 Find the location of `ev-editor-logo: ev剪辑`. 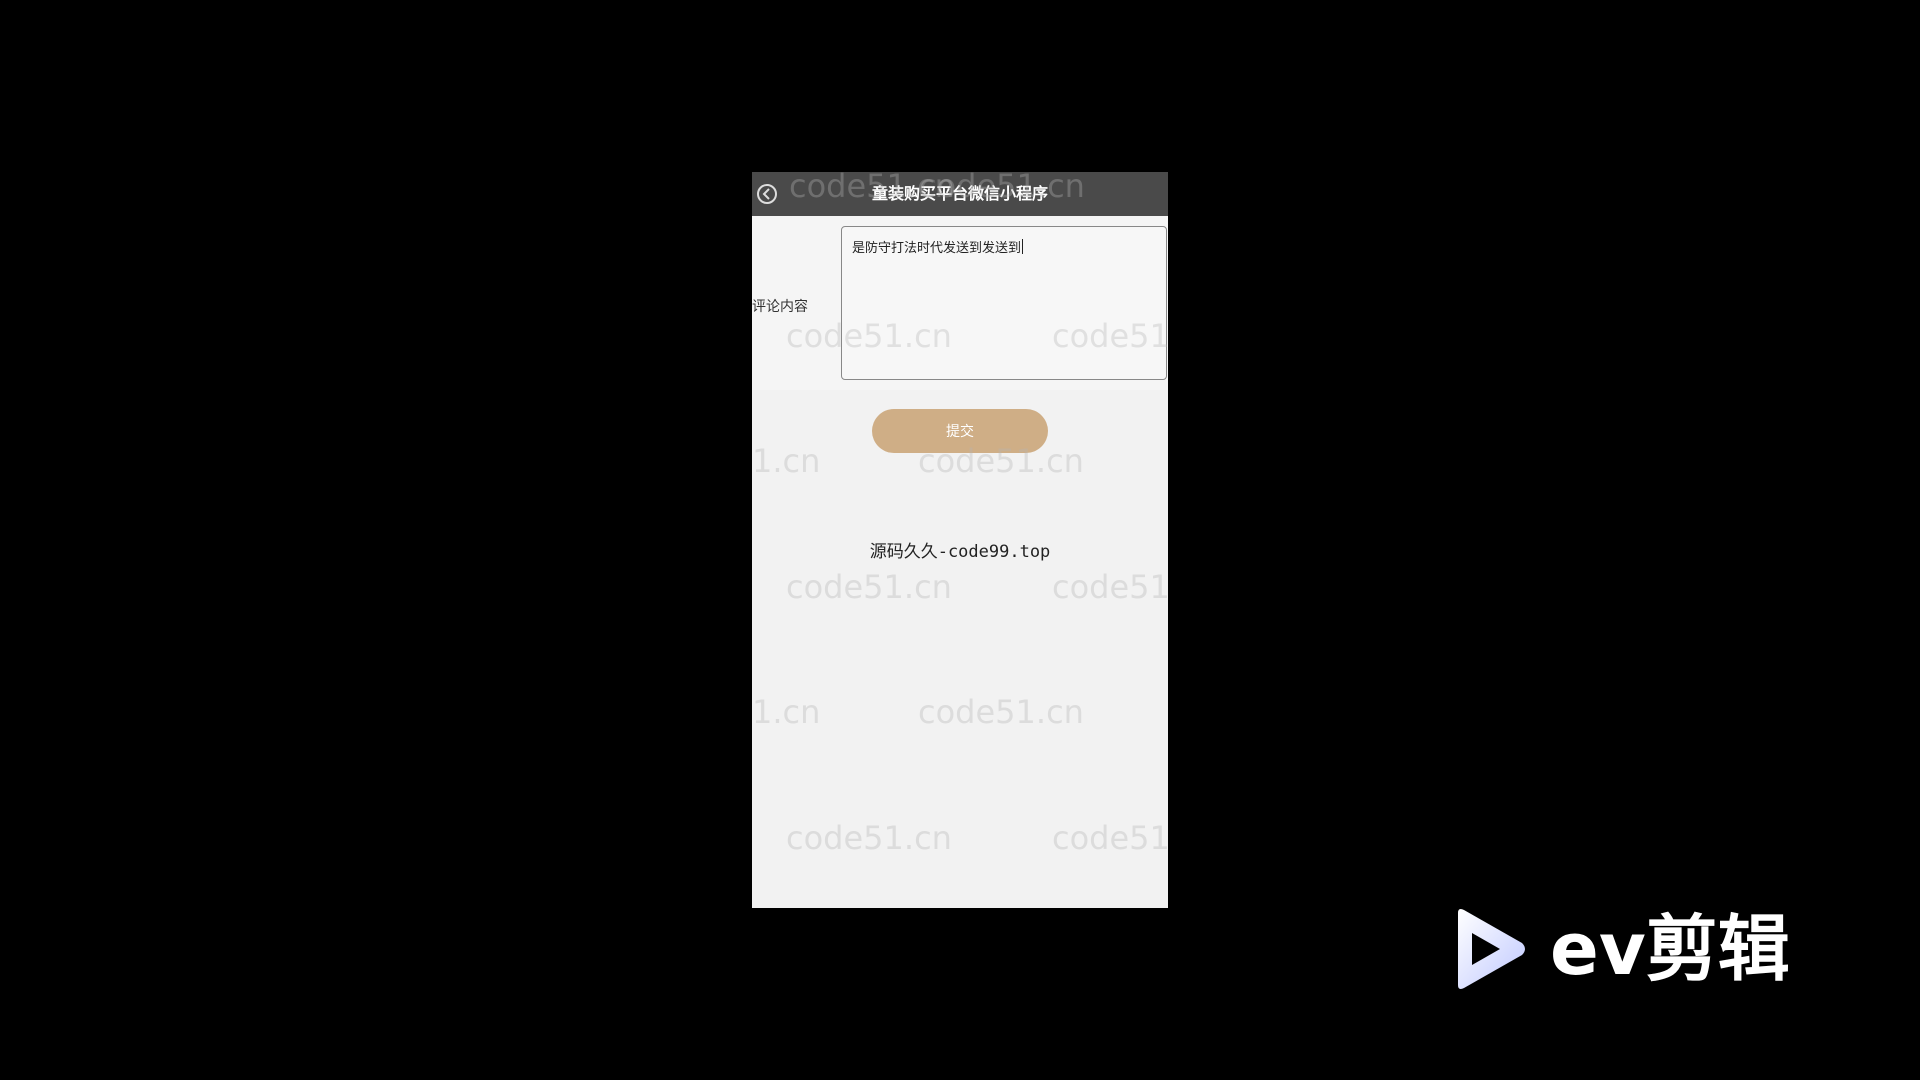

ev-editor-logo: ev剪辑 is located at coordinates (1635, 950).